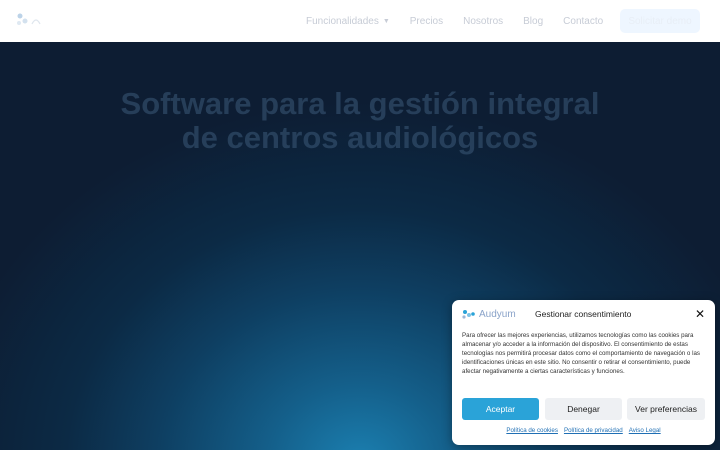  I want to click on nav-item-funcionalidades: Funcionalidades ▼, so click(348, 21).